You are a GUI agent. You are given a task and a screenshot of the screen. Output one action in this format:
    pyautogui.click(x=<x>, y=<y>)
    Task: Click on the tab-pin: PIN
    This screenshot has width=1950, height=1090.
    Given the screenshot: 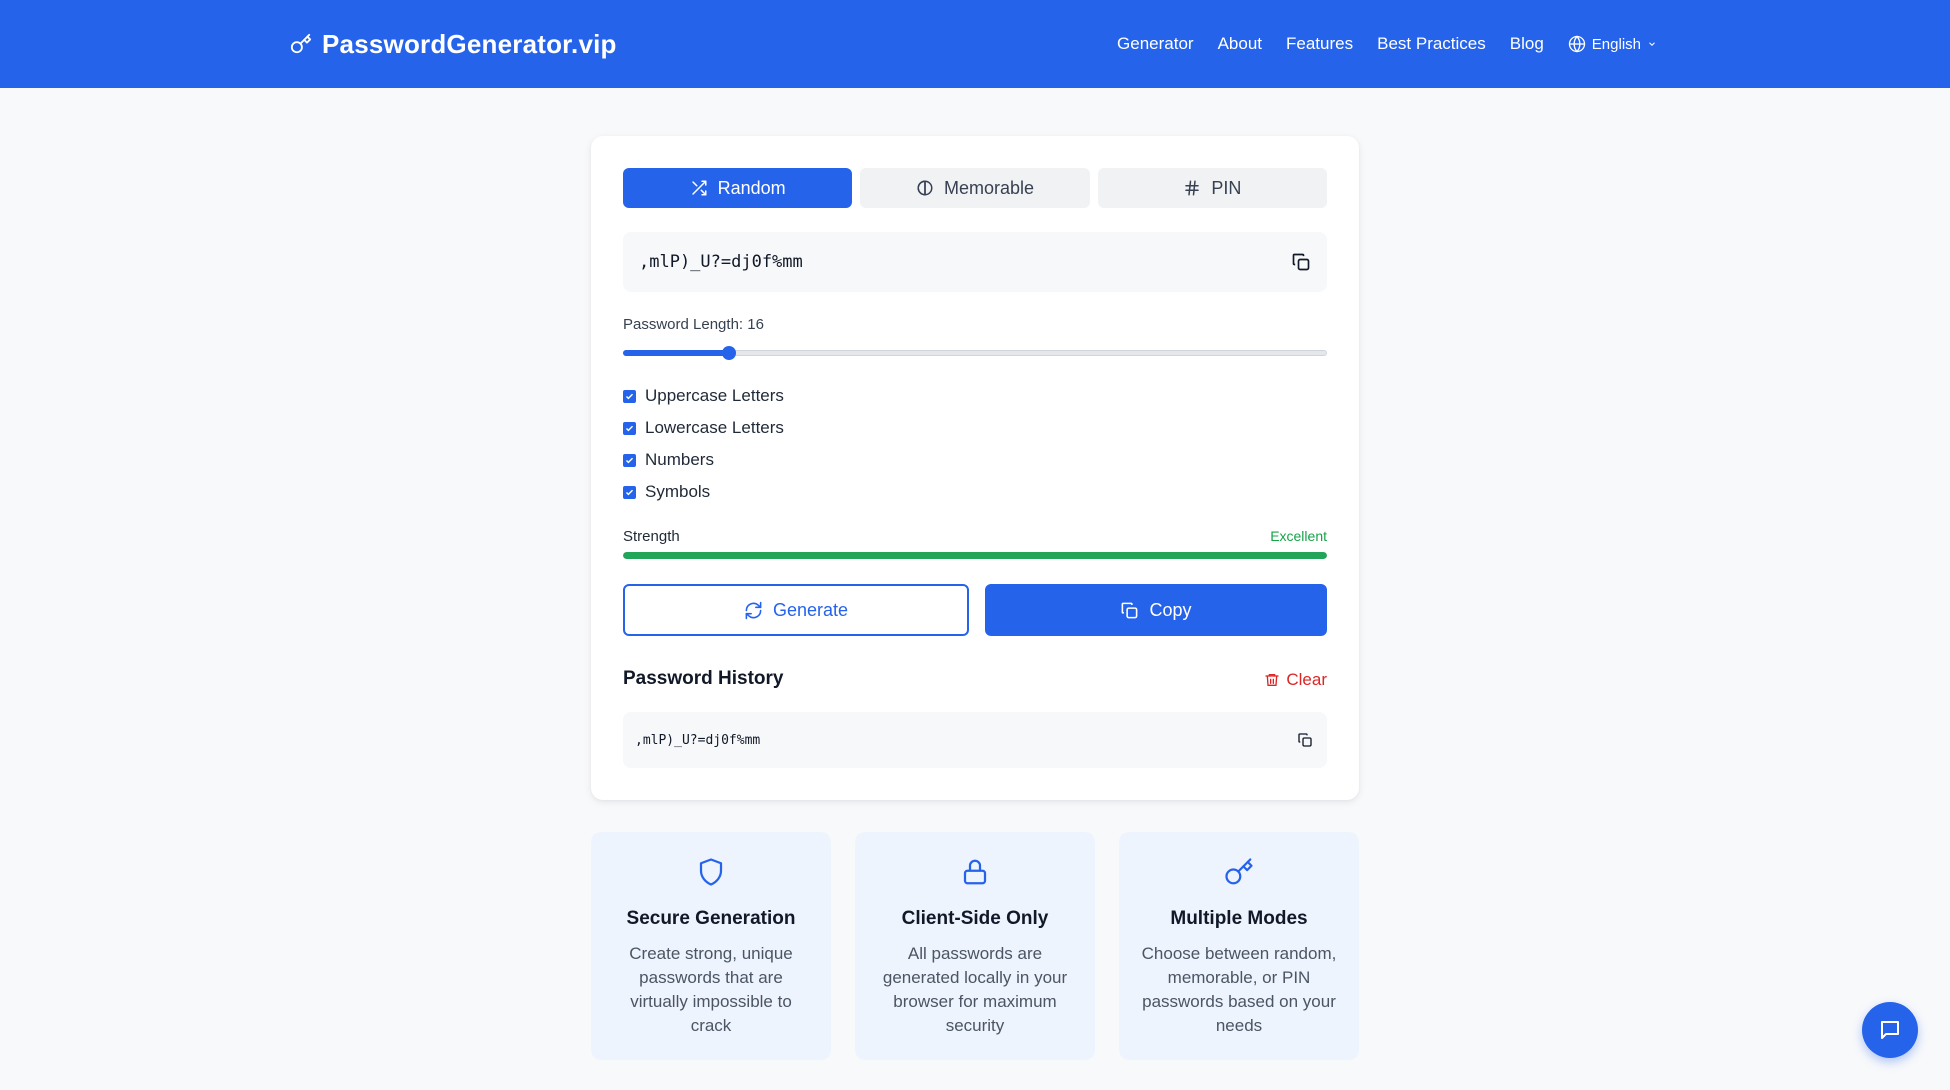 What is the action you would take?
    pyautogui.click(x=1212, y=188)
    